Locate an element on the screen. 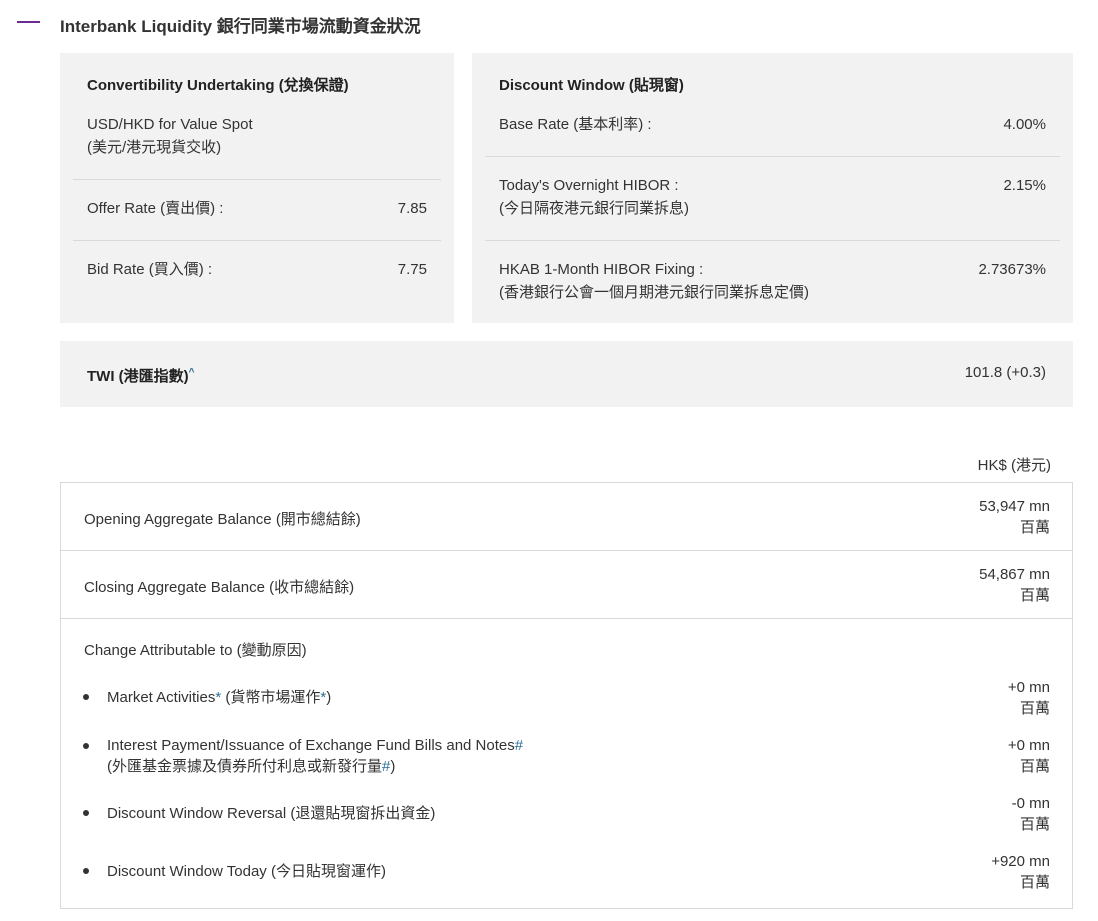  interest-payment-value: +0 mn 百萬 is located at coordinates (1029, 756).